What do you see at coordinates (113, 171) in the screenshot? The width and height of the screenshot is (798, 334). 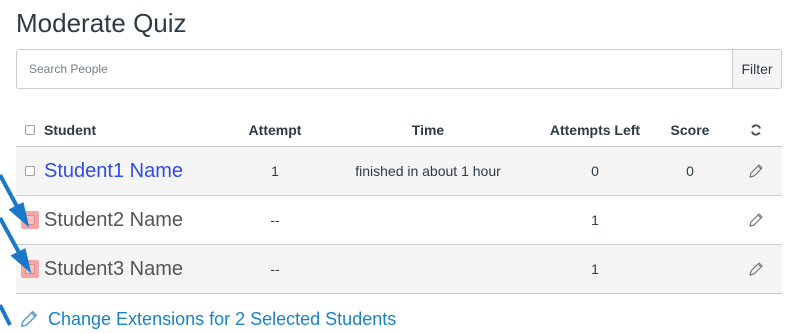 I see `student-name-link: Student1 Name` at bounding box center [113, 171].